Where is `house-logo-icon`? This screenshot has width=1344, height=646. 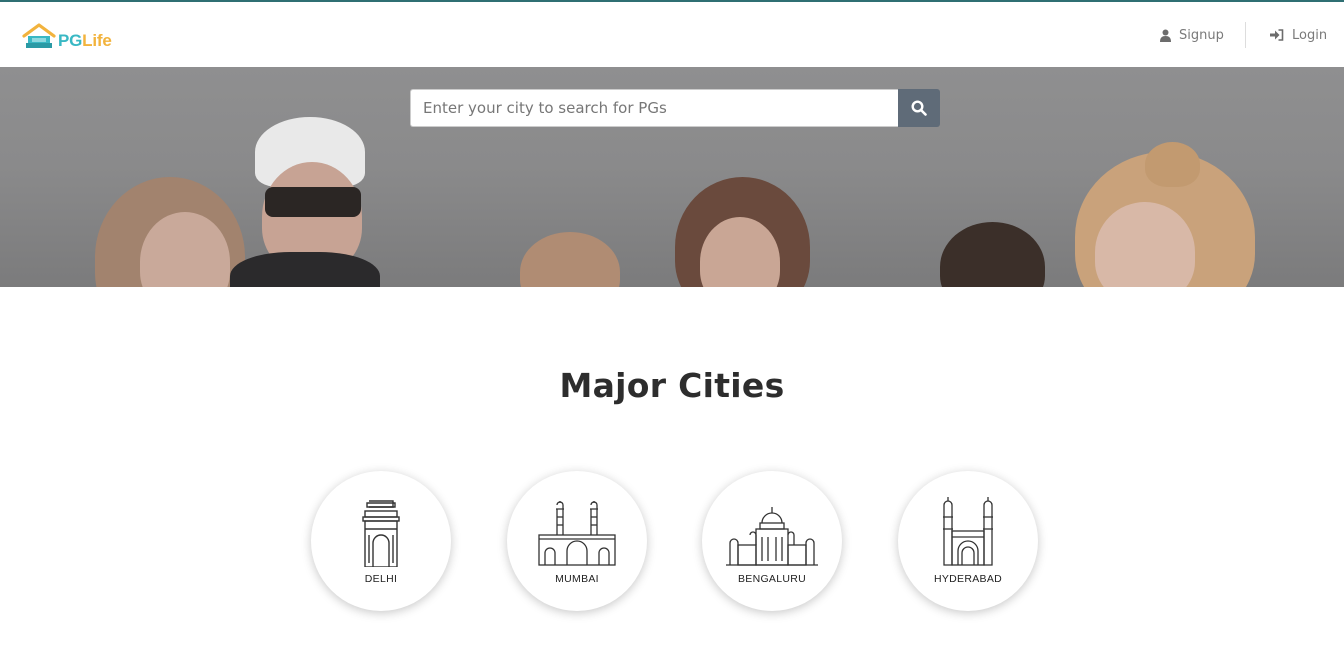 house-logo-icon is located at coordinates (39, 35).